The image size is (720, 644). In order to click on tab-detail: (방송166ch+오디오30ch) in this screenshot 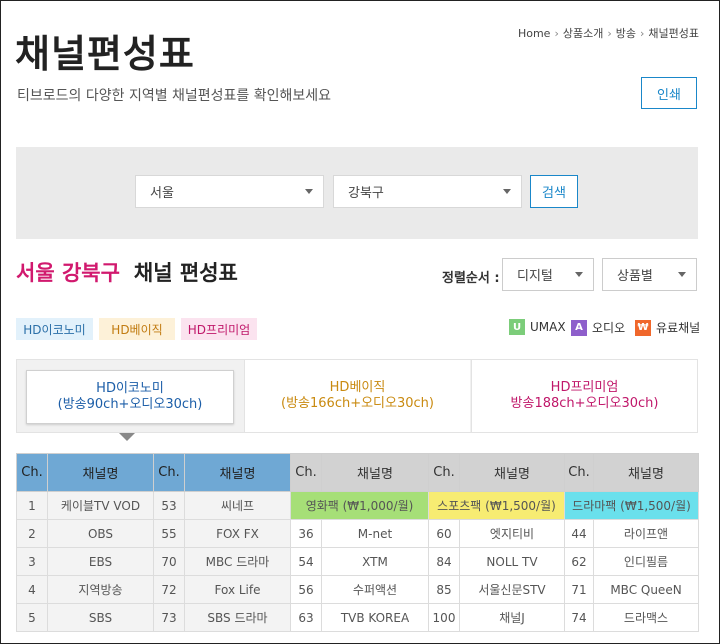, I will do `click(357, 403)`.